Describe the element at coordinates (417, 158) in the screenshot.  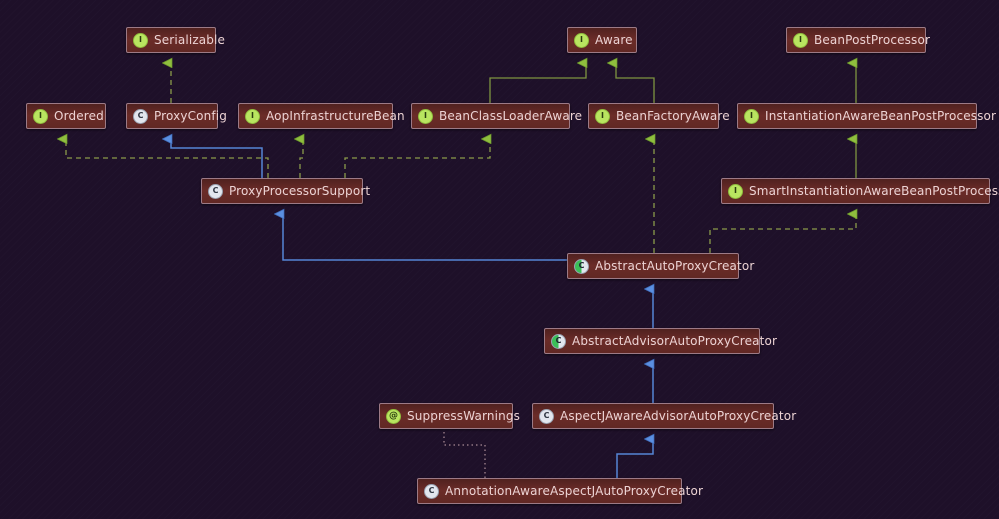
I see `edge-proxyprocessorsupport-implements-beanclassloaderaware` at that location.